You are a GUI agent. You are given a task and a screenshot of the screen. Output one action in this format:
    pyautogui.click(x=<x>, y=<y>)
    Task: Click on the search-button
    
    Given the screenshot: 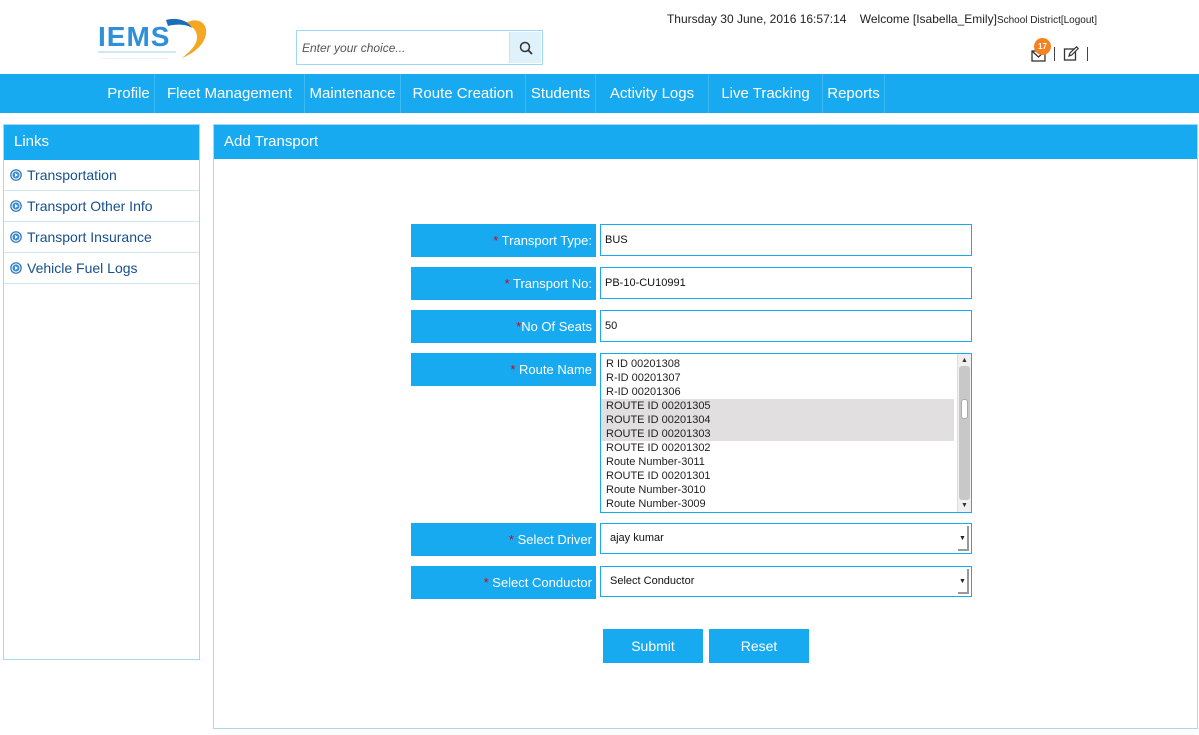 What is the action you would take?
    pyautogui.click(x=525, y=47)
    